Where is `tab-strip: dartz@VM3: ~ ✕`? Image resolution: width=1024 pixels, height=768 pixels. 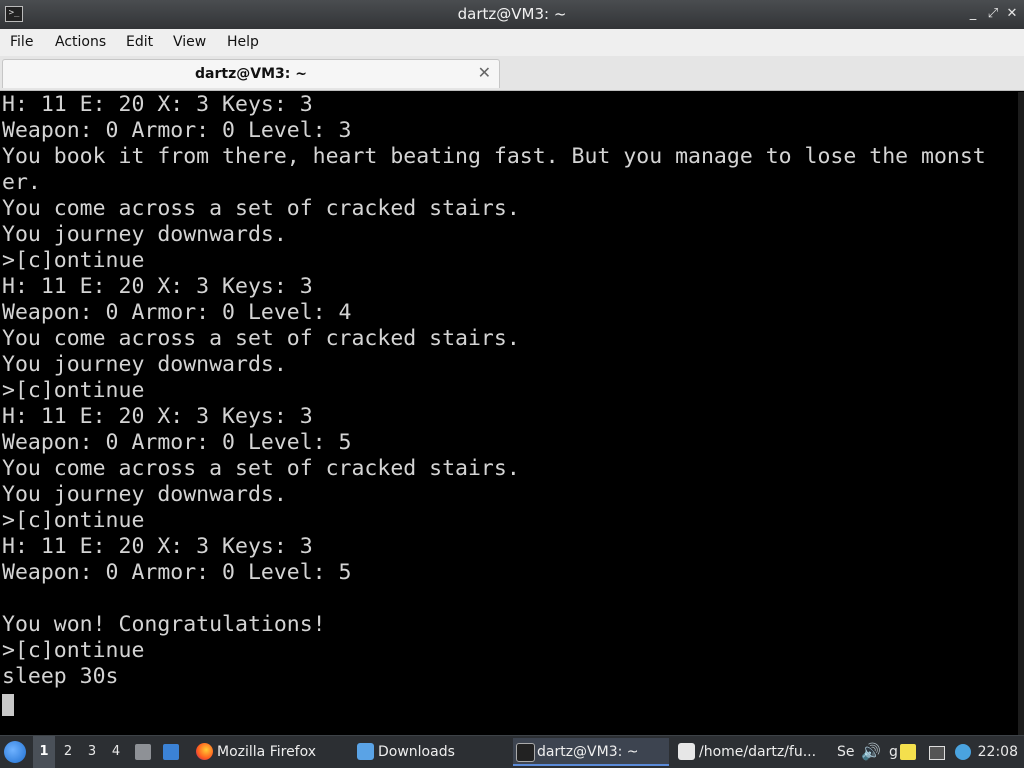
tab-strip: dartz@VM3: ~ ✕ is located at coordinates (512, 73).